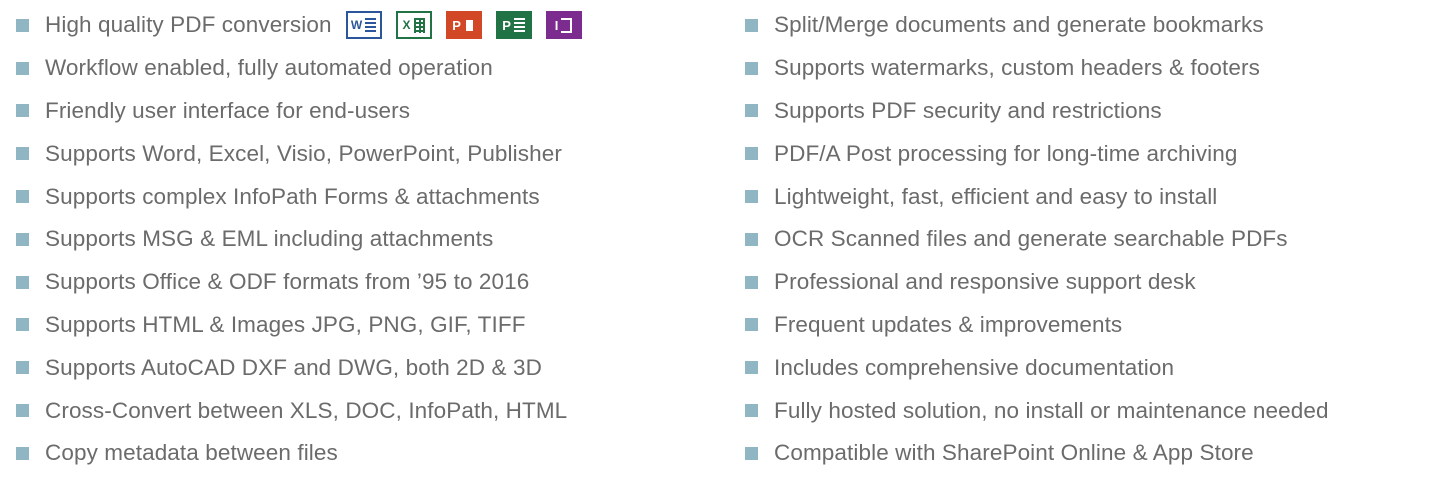 The image size is (1447, 500). I want to click on feature-text: Professional and responsive support desk, so click(985, 282).